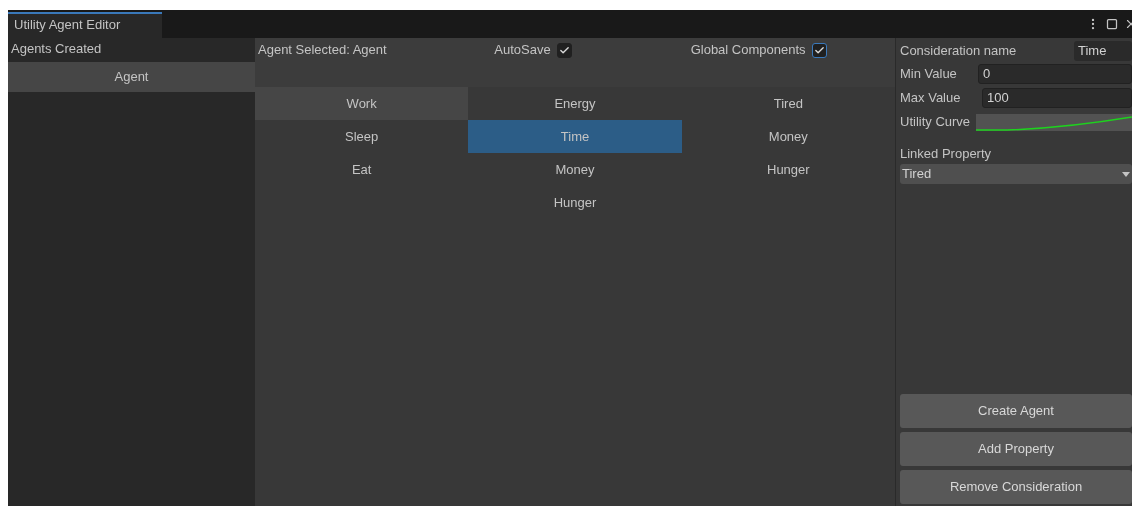 This screenshot has height=506, width=1132. Describe the element at coordinates (929, 74) in the screenshot. I see `field-label: Min Value` at that location.